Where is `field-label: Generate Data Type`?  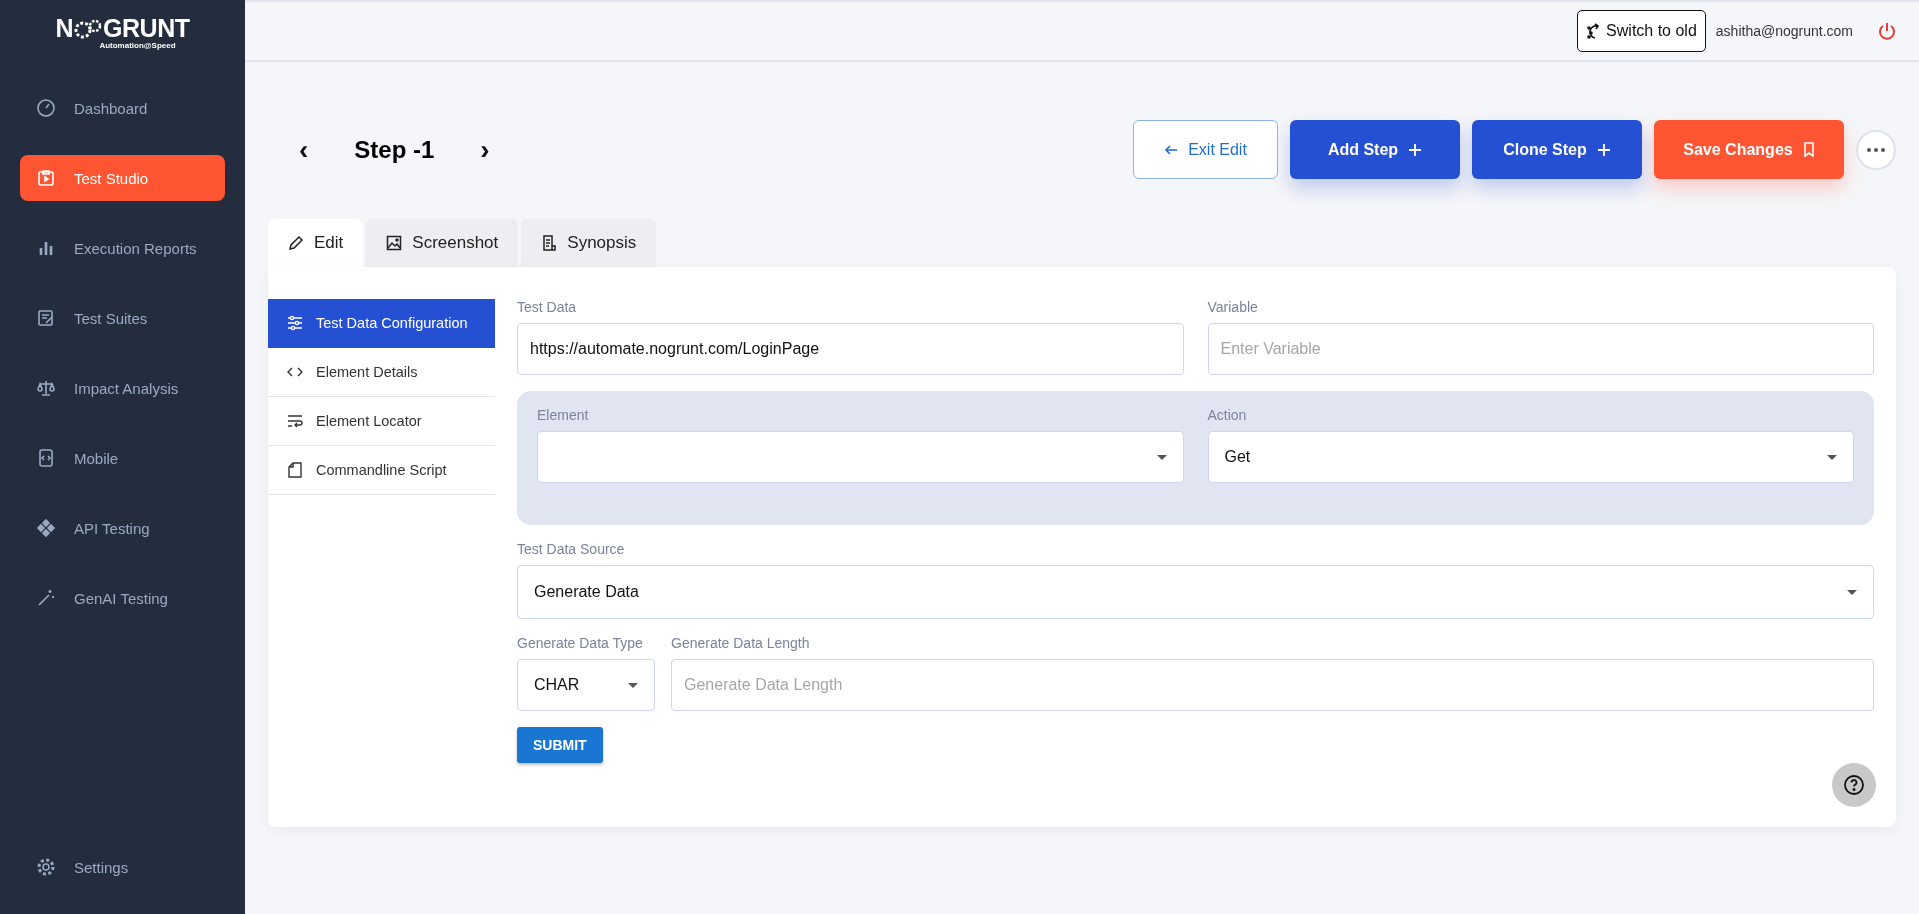 field-label: Generate Data Type is located at coordinates (580, 643).